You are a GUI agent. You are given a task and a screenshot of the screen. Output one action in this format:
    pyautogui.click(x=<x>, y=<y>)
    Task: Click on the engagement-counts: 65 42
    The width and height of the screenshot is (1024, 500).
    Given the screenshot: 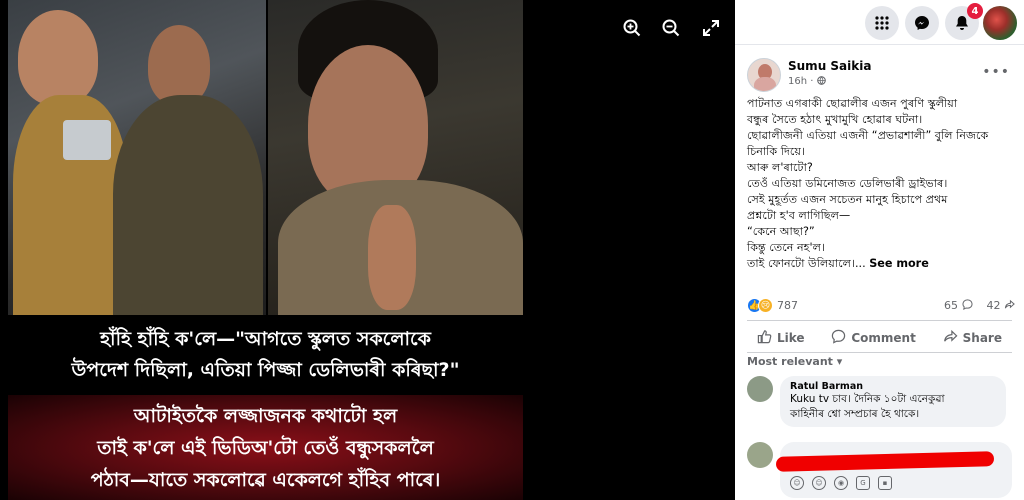 What is the action you would take?
    pyautogui.click(x=979, y=305)
    